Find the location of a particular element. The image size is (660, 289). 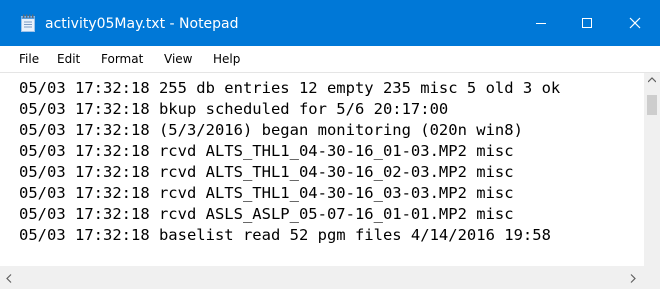

minimize-button is located at coordinates (541, 23).